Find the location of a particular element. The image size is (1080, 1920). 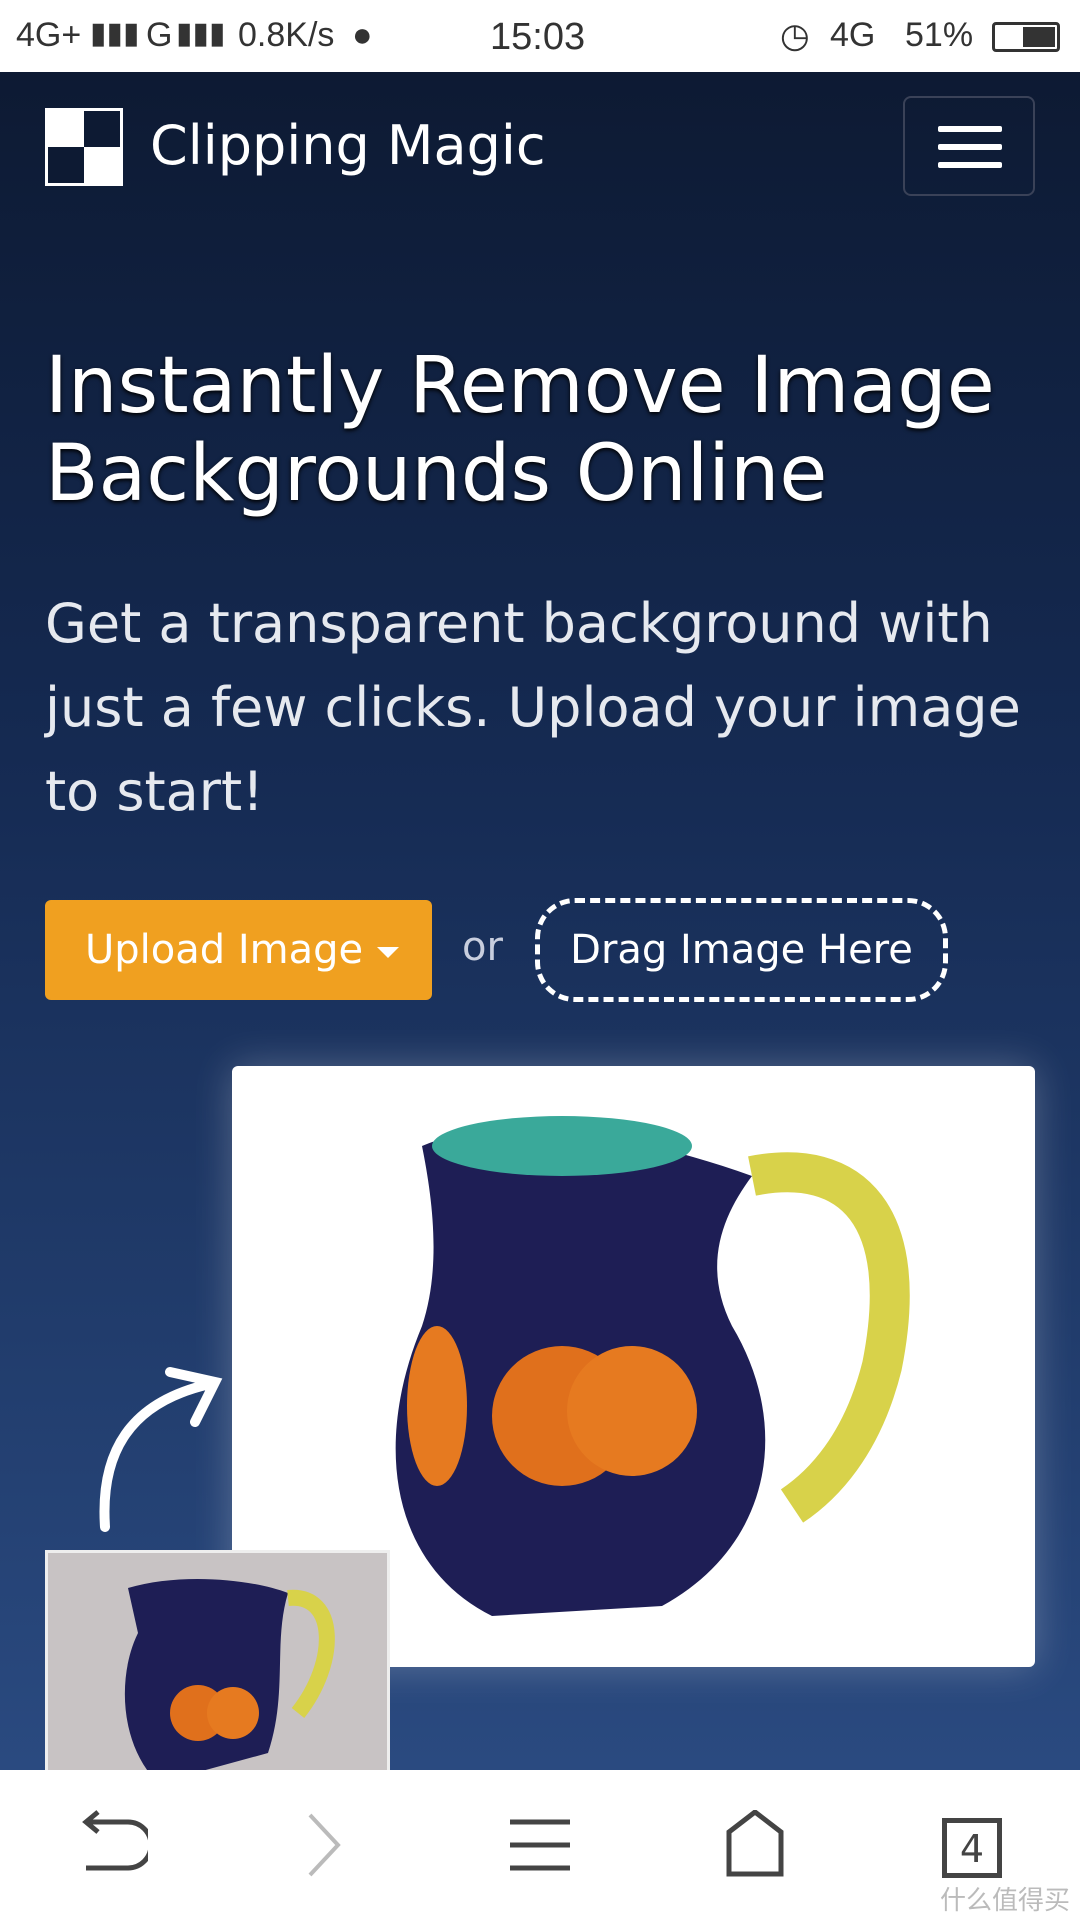

alarm-icon: ◷ is located at coordinates (795, 36).